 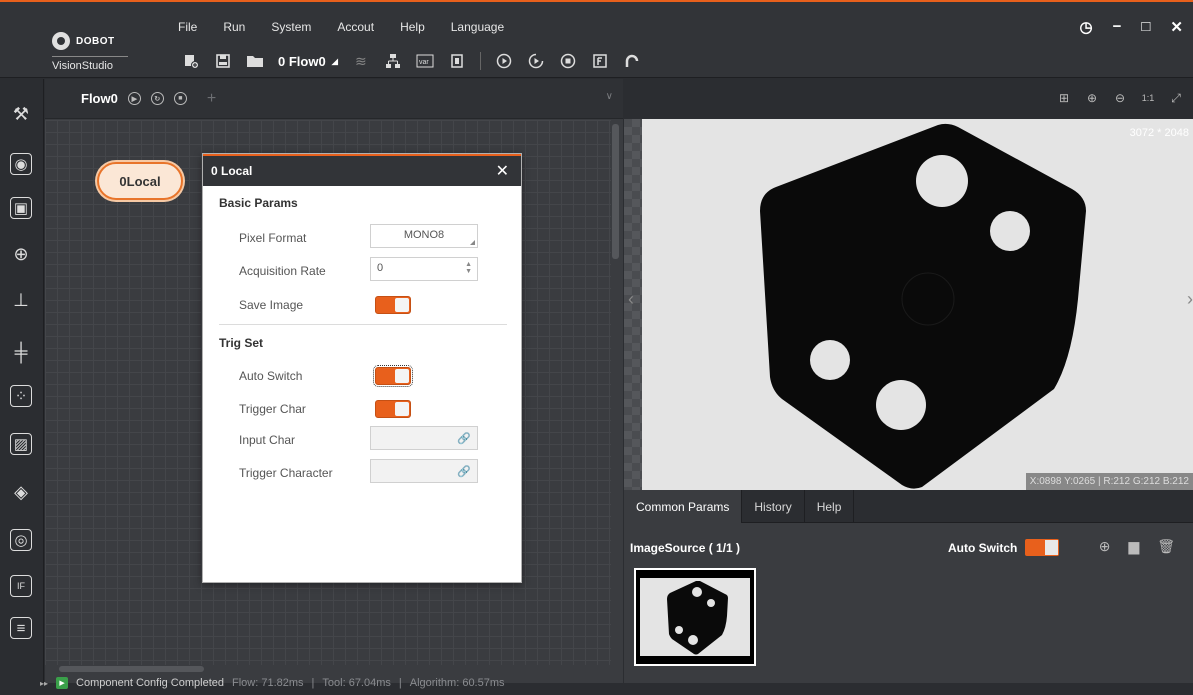 I want to click on image-source-actions: ⊕ ▆ 🗑, so click(x=1137, y=546).